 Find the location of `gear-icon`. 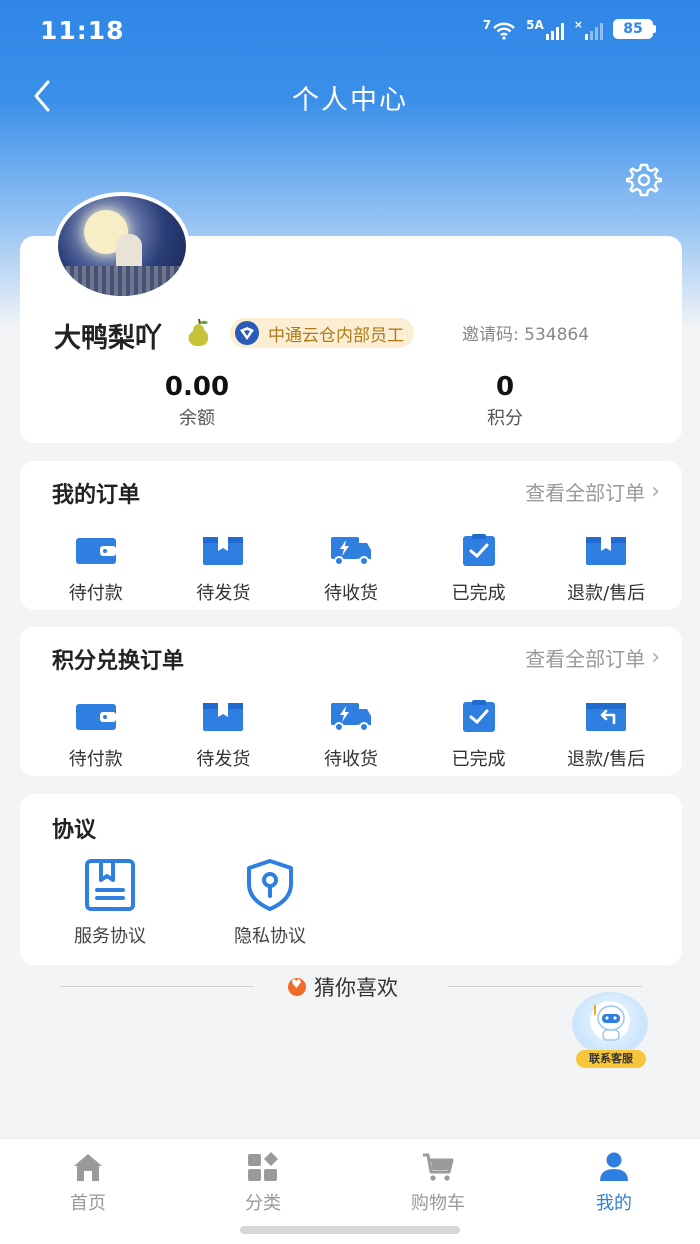

gear-icon is located at coordinates (644, 180).